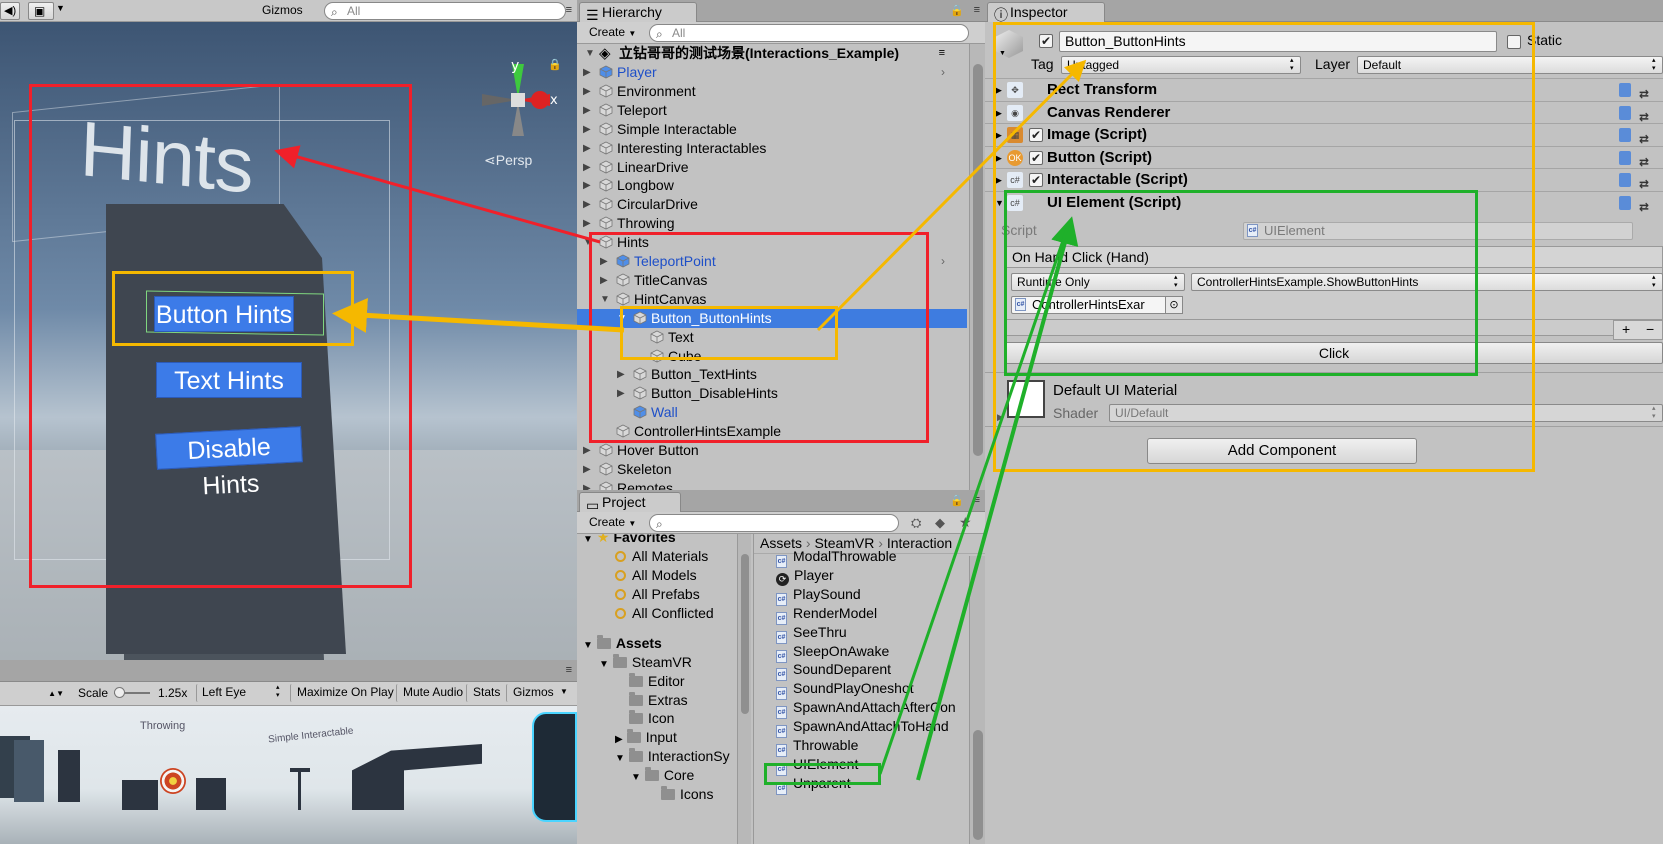 This screenshot has height=844, width=1663. I want to click on stats-toggle: Stats, so click(486, 693).